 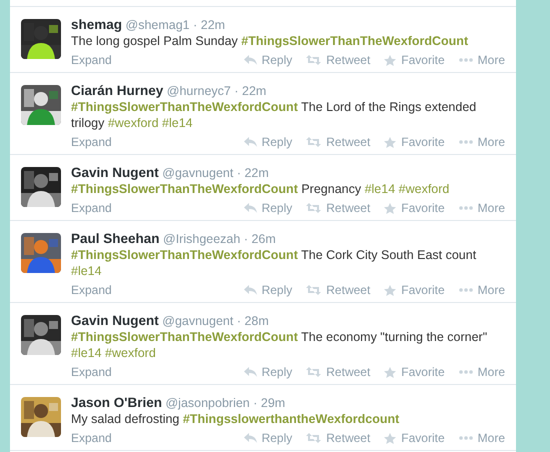 What do you see at coordinates (260, 239) in the screenshot?
I see `timestamp: · 26m` at bounding box center [260, 239].